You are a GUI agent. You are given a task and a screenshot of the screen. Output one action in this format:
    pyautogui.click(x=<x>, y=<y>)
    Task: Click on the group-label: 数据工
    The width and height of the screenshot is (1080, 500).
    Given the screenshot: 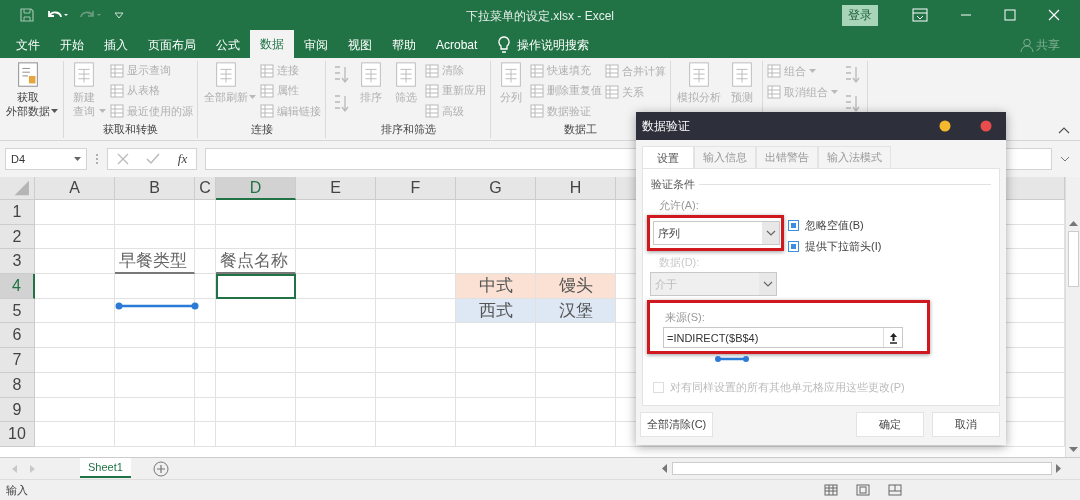 What is the action you would take?
    pyautogui.click(x=580, y=129)
    